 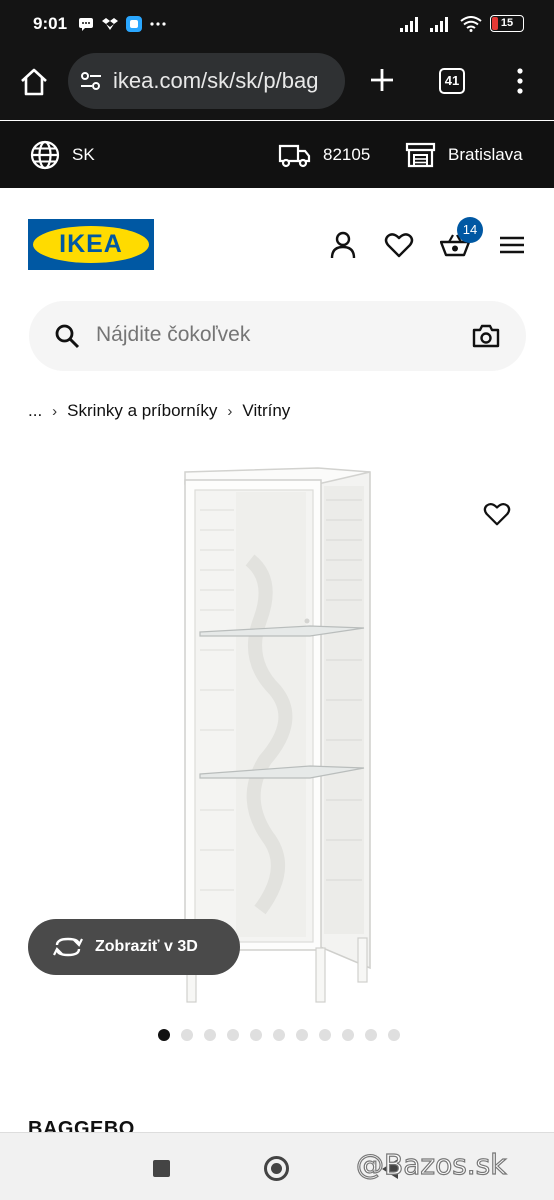 What do you see at coordinates (277, 154) in the screenshot?
I see `locale-bar: SK 82105 Bratislava` at bounding box center [277, 154].